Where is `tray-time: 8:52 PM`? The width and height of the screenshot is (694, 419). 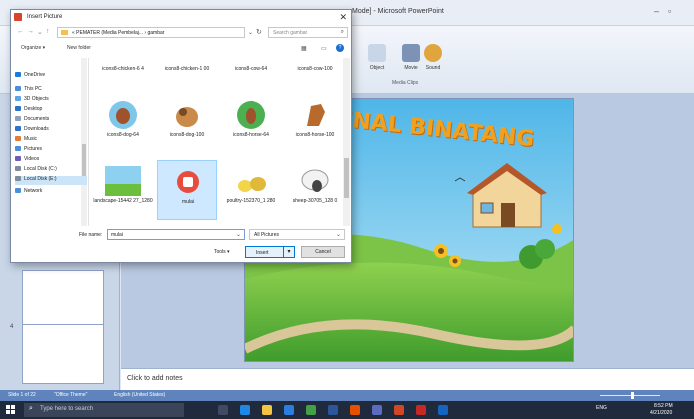
tray-time: 8:52 PM is located at coordinates (663, 406).